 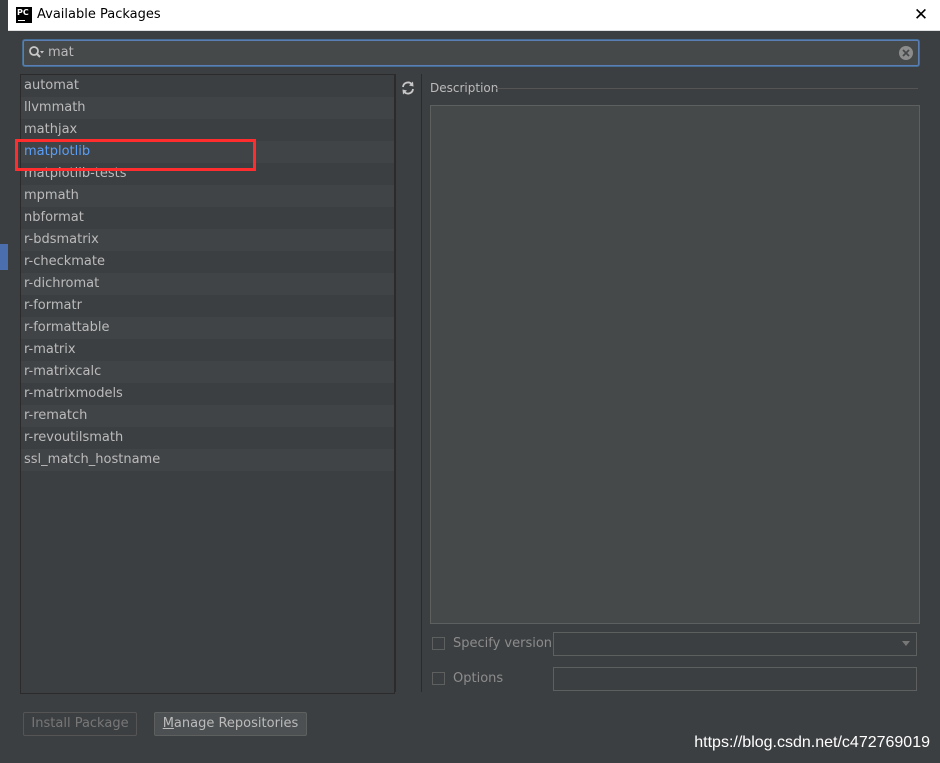 What do you see at coordinates (438, 678) in the screenshot?
I see `options-checkbox` at bounding box center [438, 678].